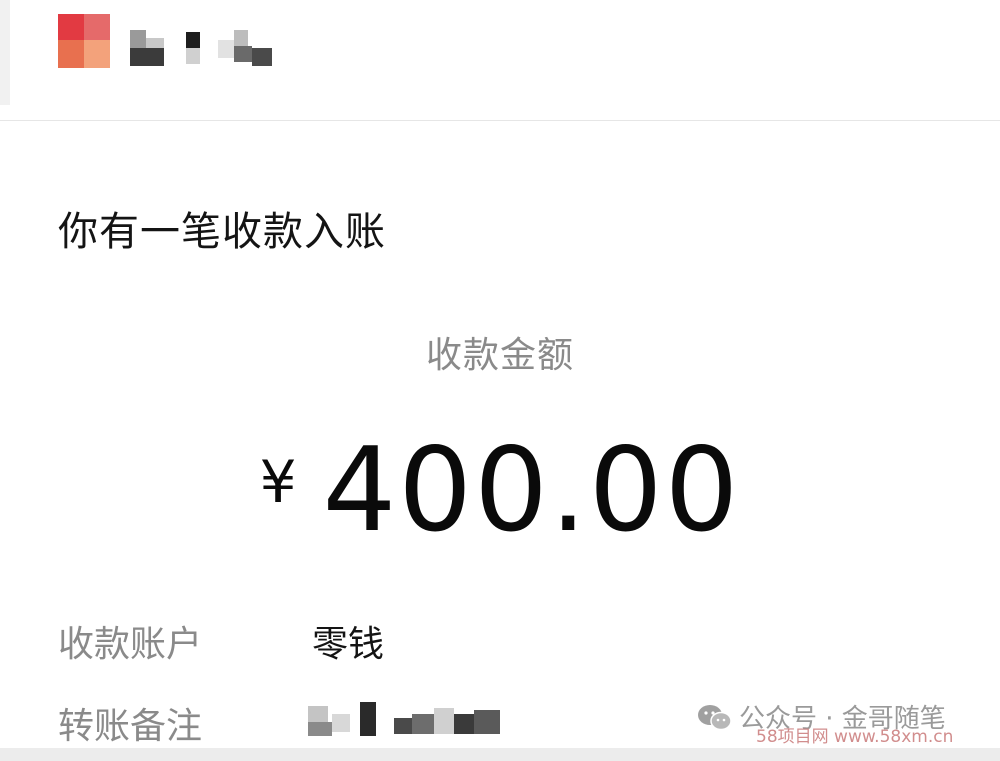  What do you see at coordinates (202, 48) in the screenshot?
I see `pixelated-sender-name` at bounding box center [202, 48].